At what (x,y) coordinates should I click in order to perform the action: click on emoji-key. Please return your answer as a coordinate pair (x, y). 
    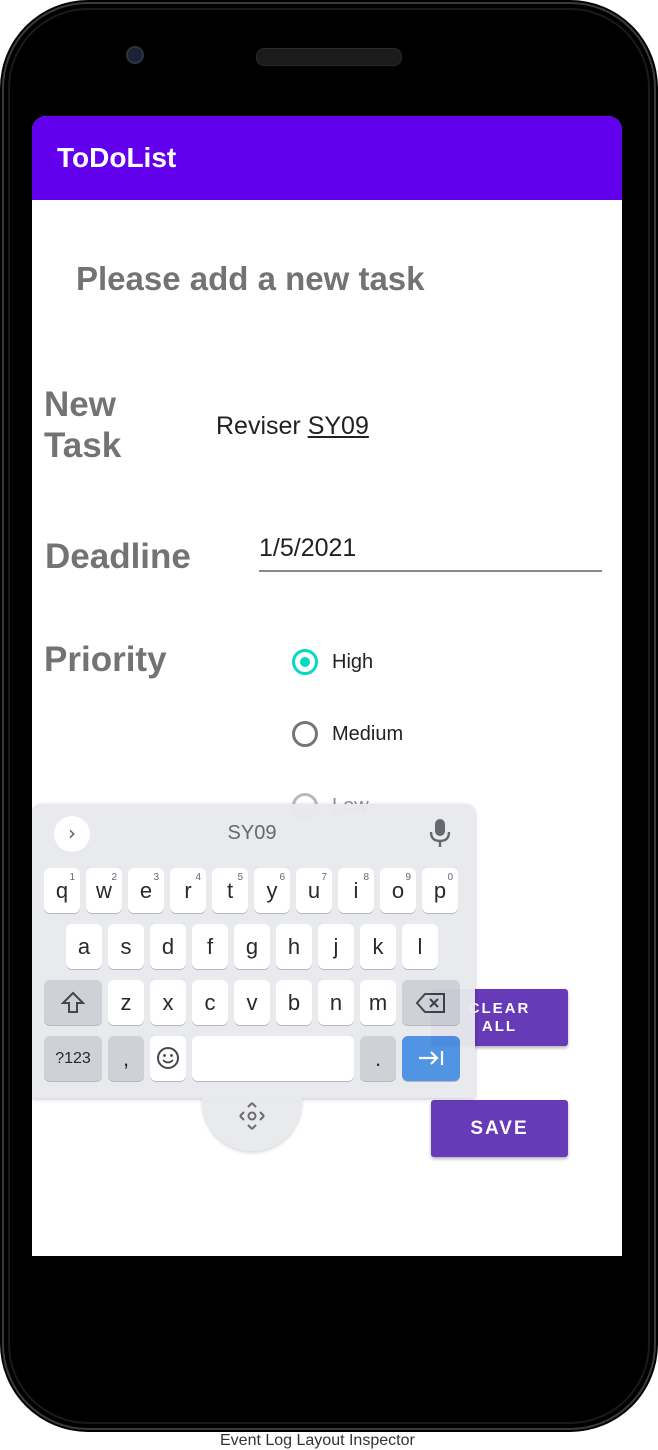
    Looking at the image, I should click on (168, 1058).